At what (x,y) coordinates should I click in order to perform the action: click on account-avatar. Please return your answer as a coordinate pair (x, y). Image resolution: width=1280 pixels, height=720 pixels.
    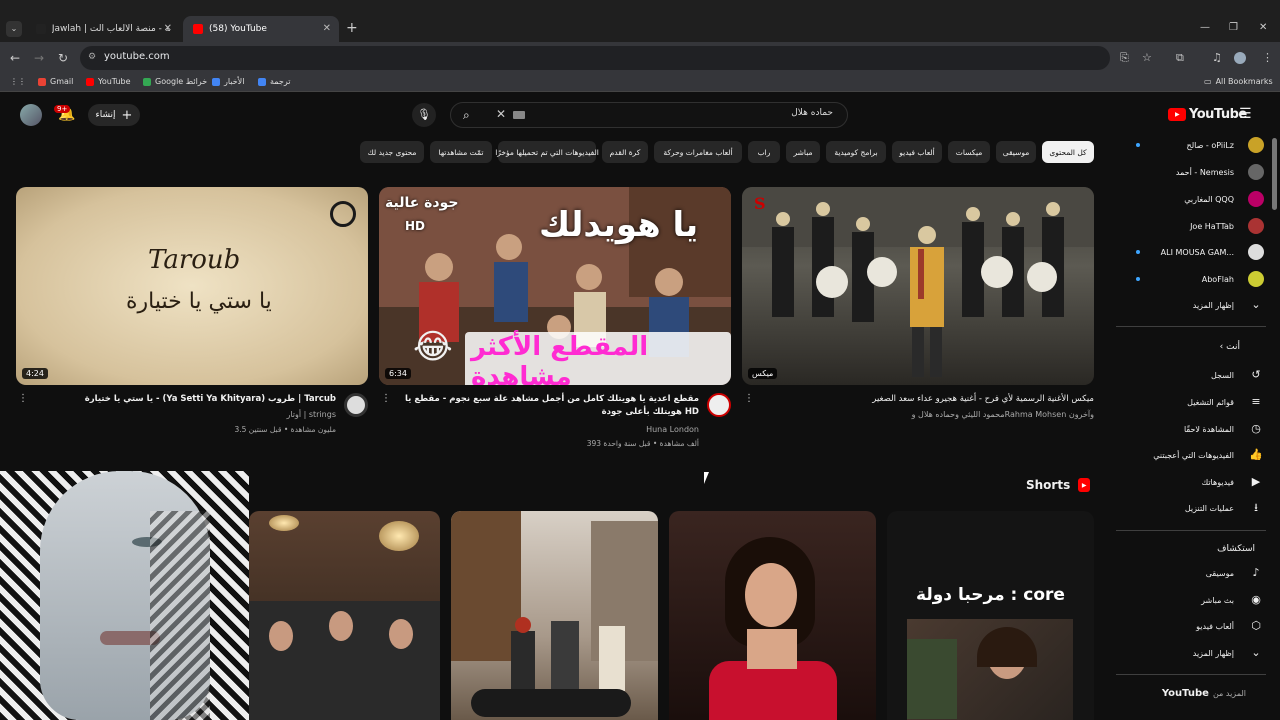
    Looking at the image, I should click on (31, 115).